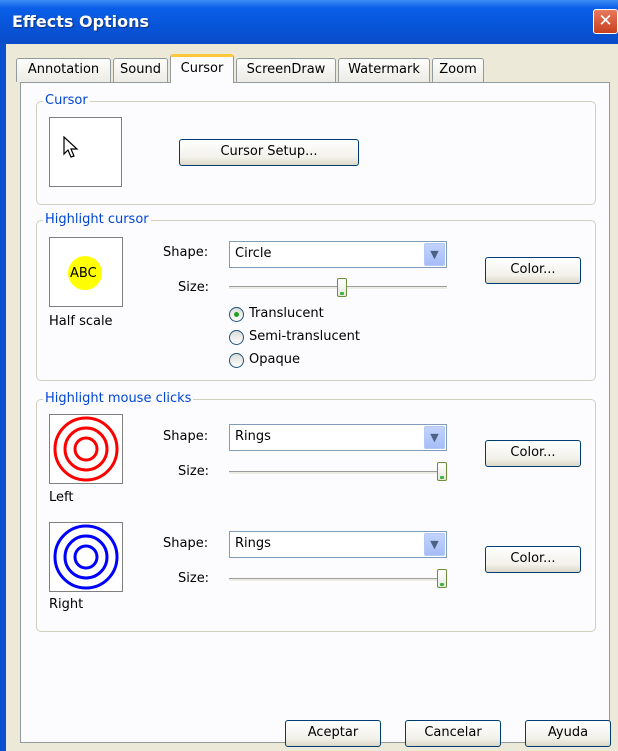 This screenshot has height=751, width=618. What do you see at coordinates (81, 21) in the screenshot?
I see `window-title: Effects Options` at bounding box center [81, 21].